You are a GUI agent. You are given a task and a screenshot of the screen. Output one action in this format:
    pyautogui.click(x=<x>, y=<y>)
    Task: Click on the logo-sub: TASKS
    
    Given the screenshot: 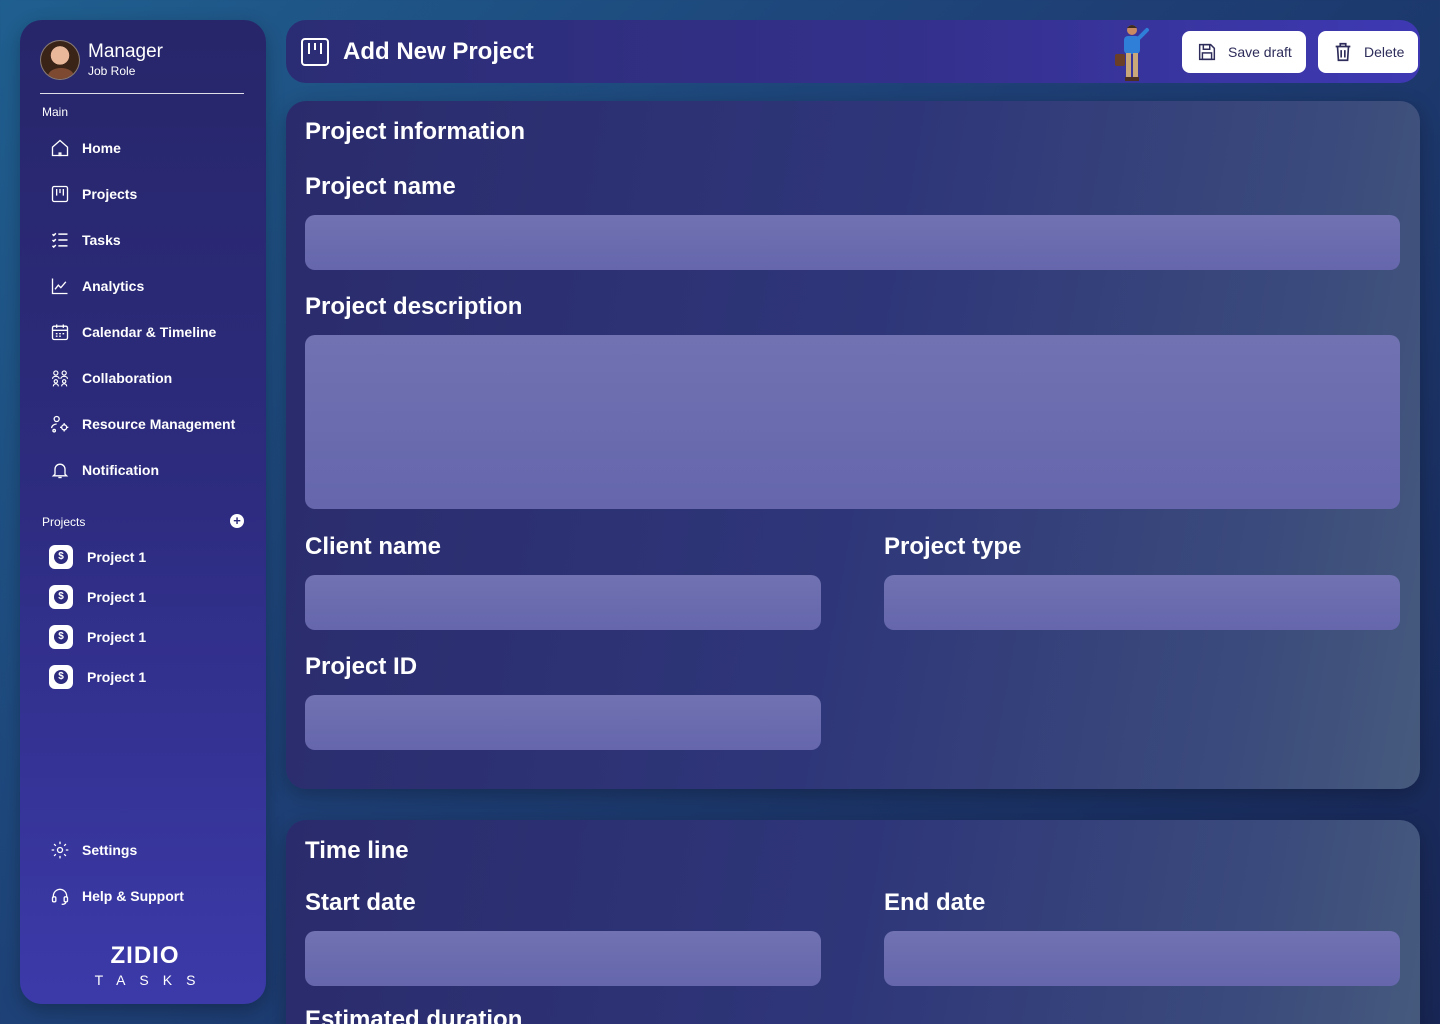 What is the action you would take?
    pyautogui.click(x=152, y=980)
    